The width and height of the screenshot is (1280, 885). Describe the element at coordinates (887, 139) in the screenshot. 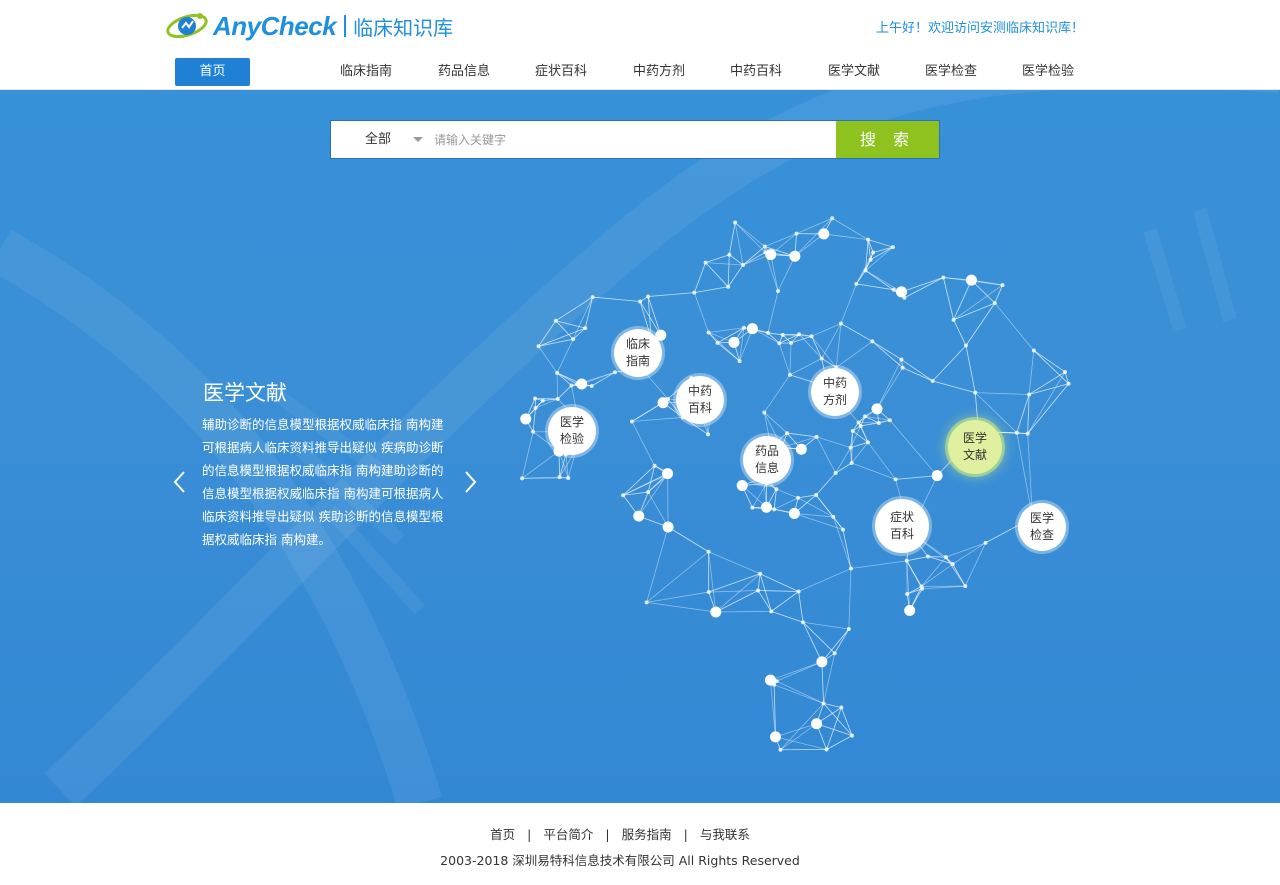

I see `search-button: 搜 索` at that location.